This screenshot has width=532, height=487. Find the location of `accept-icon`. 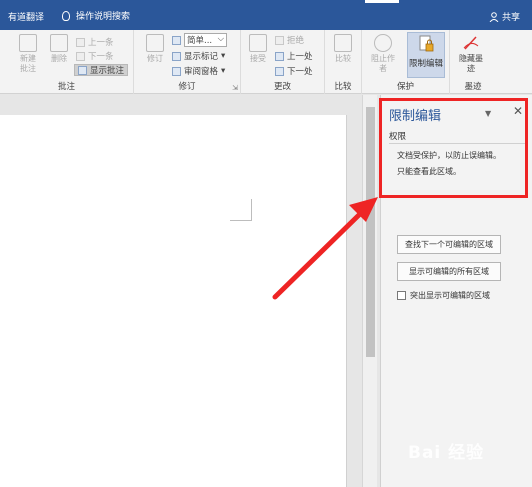

accept-icon is located at coordinates (258, 43).